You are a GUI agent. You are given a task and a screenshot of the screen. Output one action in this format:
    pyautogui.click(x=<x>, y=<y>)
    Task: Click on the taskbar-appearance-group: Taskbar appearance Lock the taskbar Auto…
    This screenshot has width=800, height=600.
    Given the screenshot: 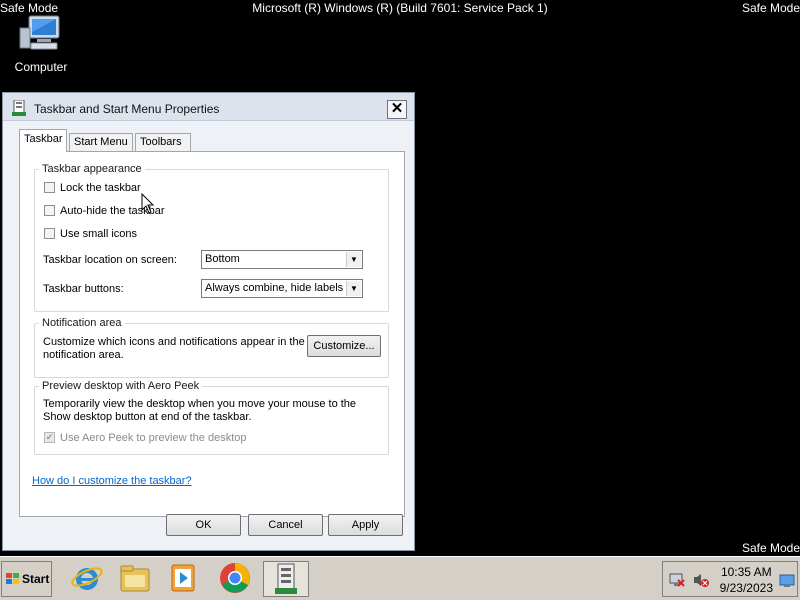 What is the action you would take?
    pyautogui.click(x=211, y=237)
    